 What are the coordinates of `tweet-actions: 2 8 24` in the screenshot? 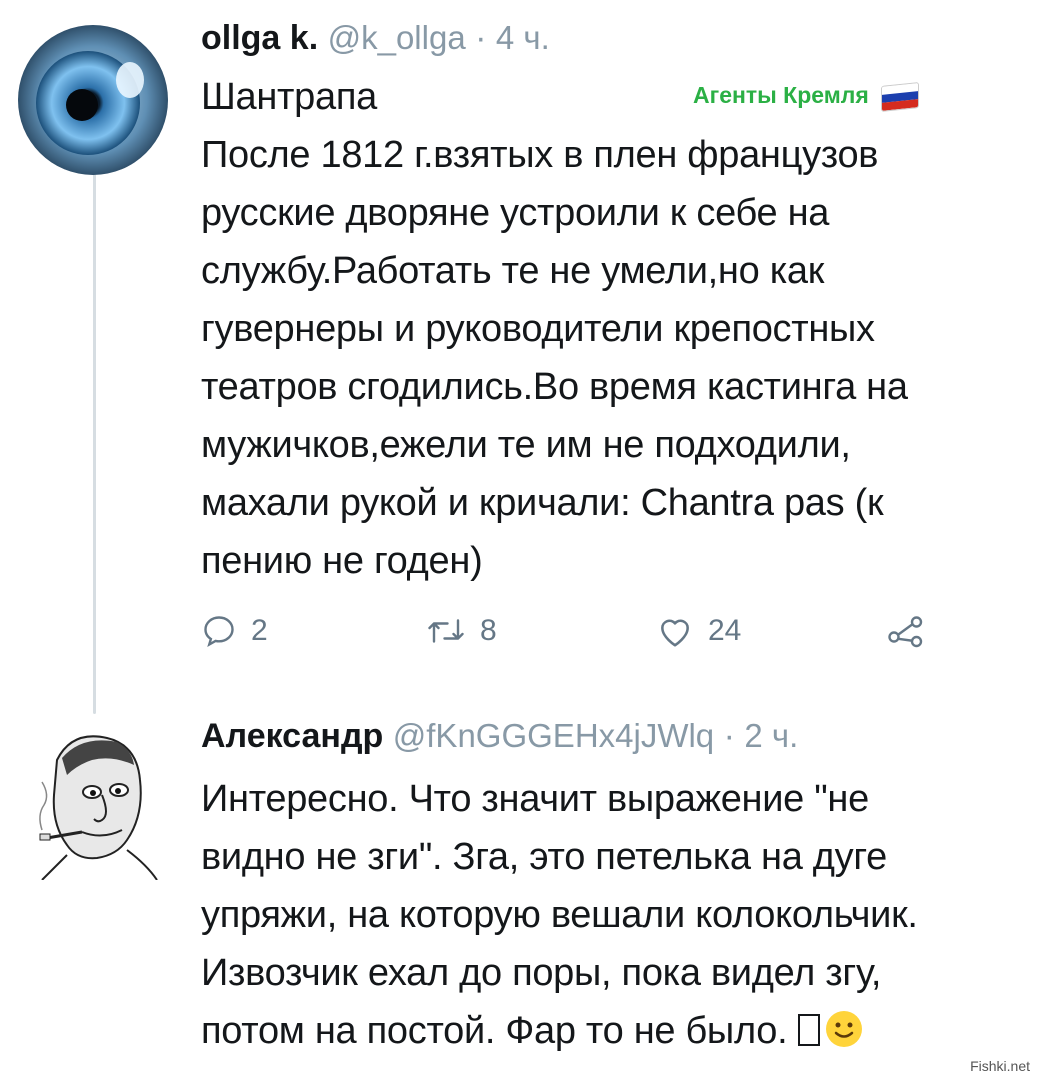 It's located at (571, 631).